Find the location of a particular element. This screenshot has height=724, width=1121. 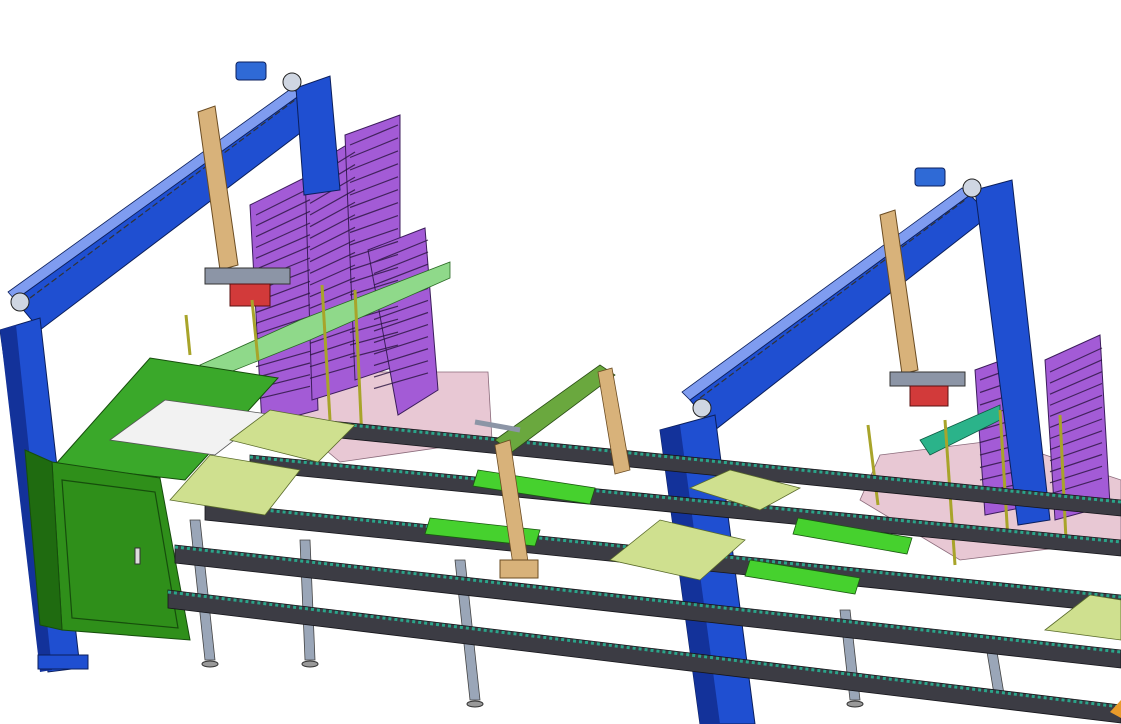

gripper-jaw-right is located at coordinates (929, 396).